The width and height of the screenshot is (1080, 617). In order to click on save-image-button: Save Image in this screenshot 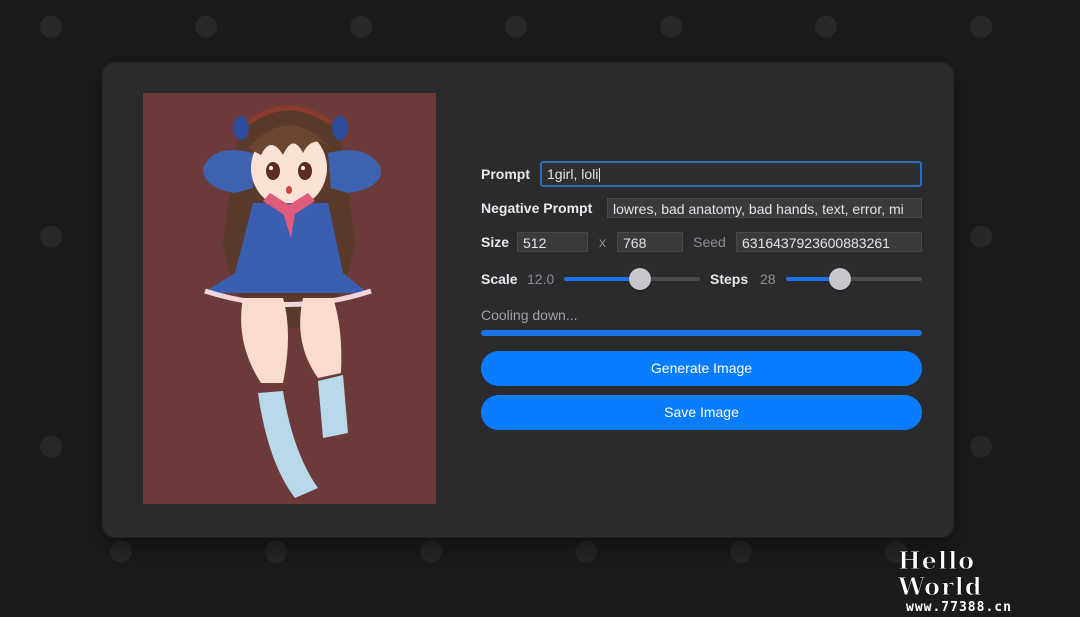, I will do `click(701, 412)`.